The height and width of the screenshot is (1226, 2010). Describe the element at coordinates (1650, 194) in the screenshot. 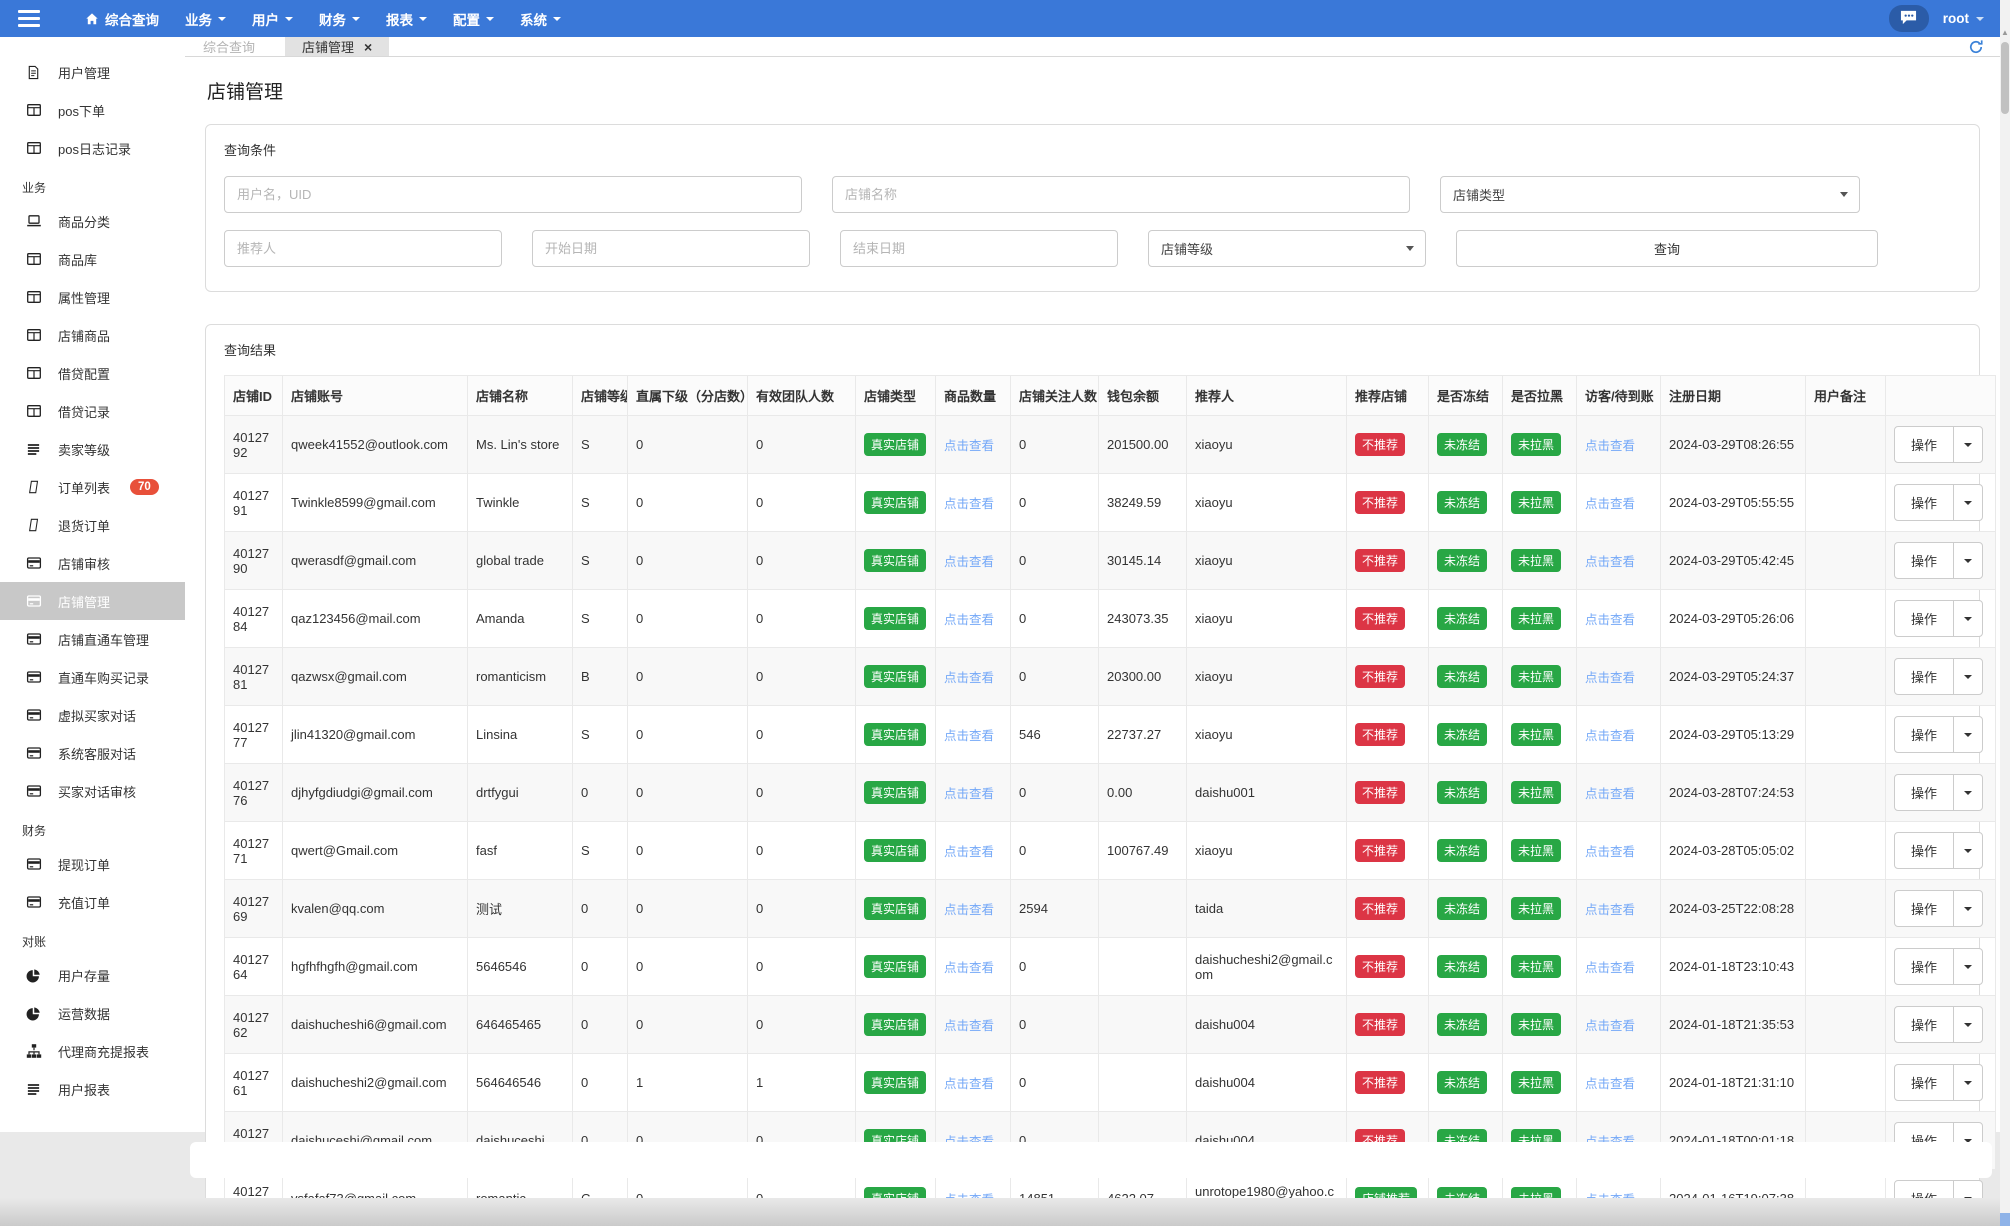

I see `store-type-select: 店铺类型` at that location.